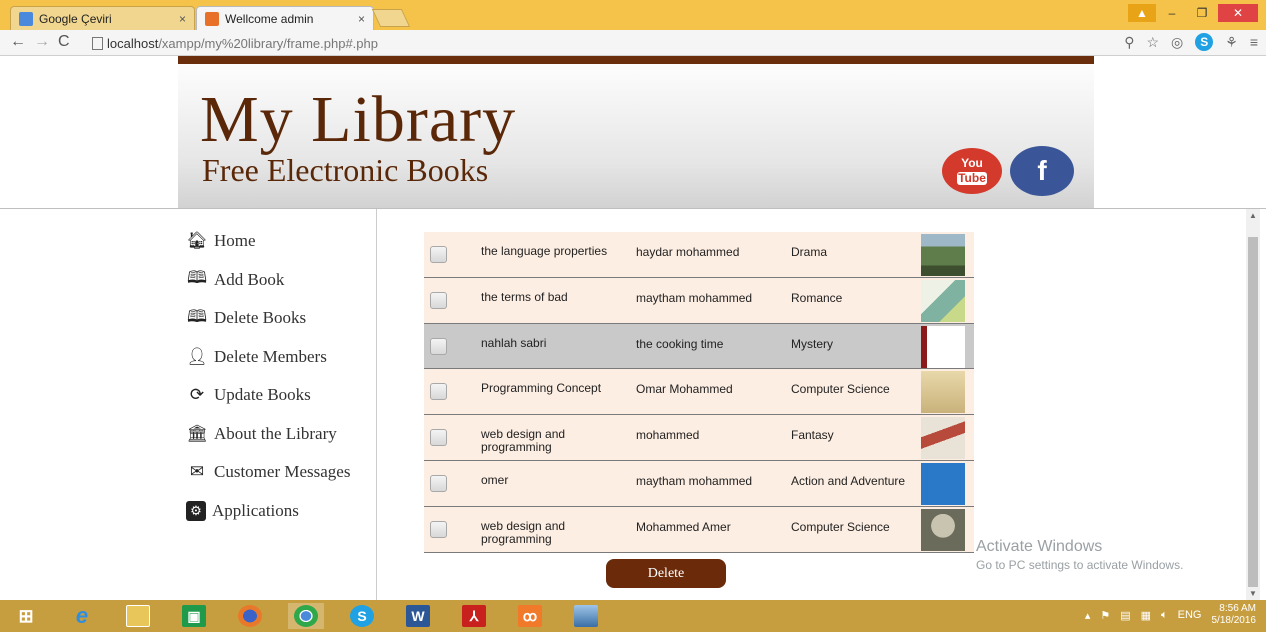 The width and height of the screenshot is (1266, 632). What do you see at coordinates (102, 18) in the screenshot?
I see `tab-google-translate: Google Çeviri ×` at bounding box center [102, 18].